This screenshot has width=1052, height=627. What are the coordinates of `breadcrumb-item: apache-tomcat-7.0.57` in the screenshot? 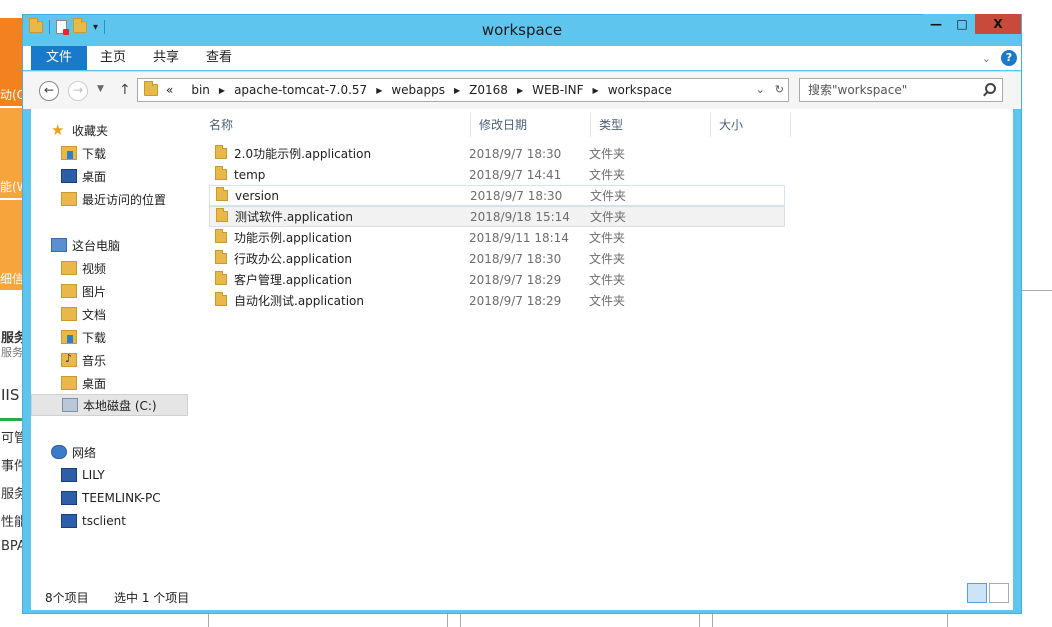 It's located at (300, 90).